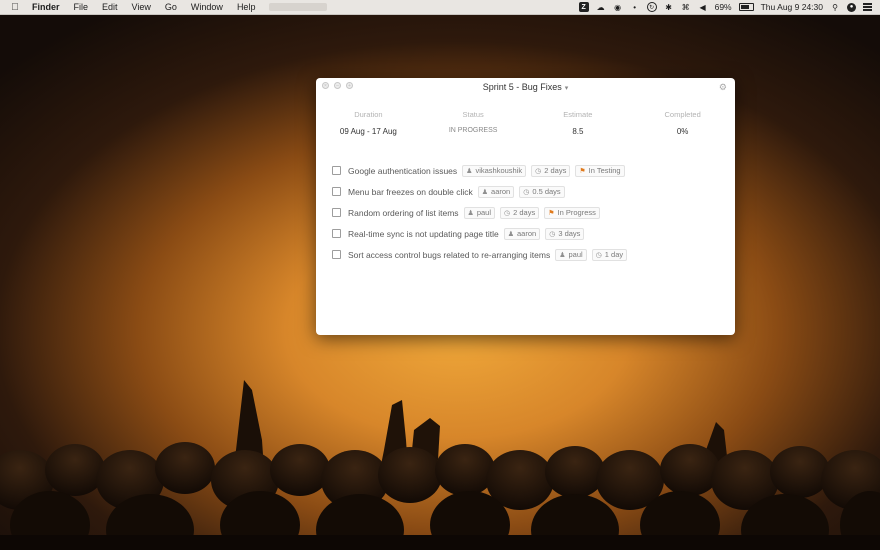 Image resolution: width=880 pixels, height=550 pixels. Describe the element at coordinates (141, 7) in the screenshot. I see `menu-view: View` at that location.